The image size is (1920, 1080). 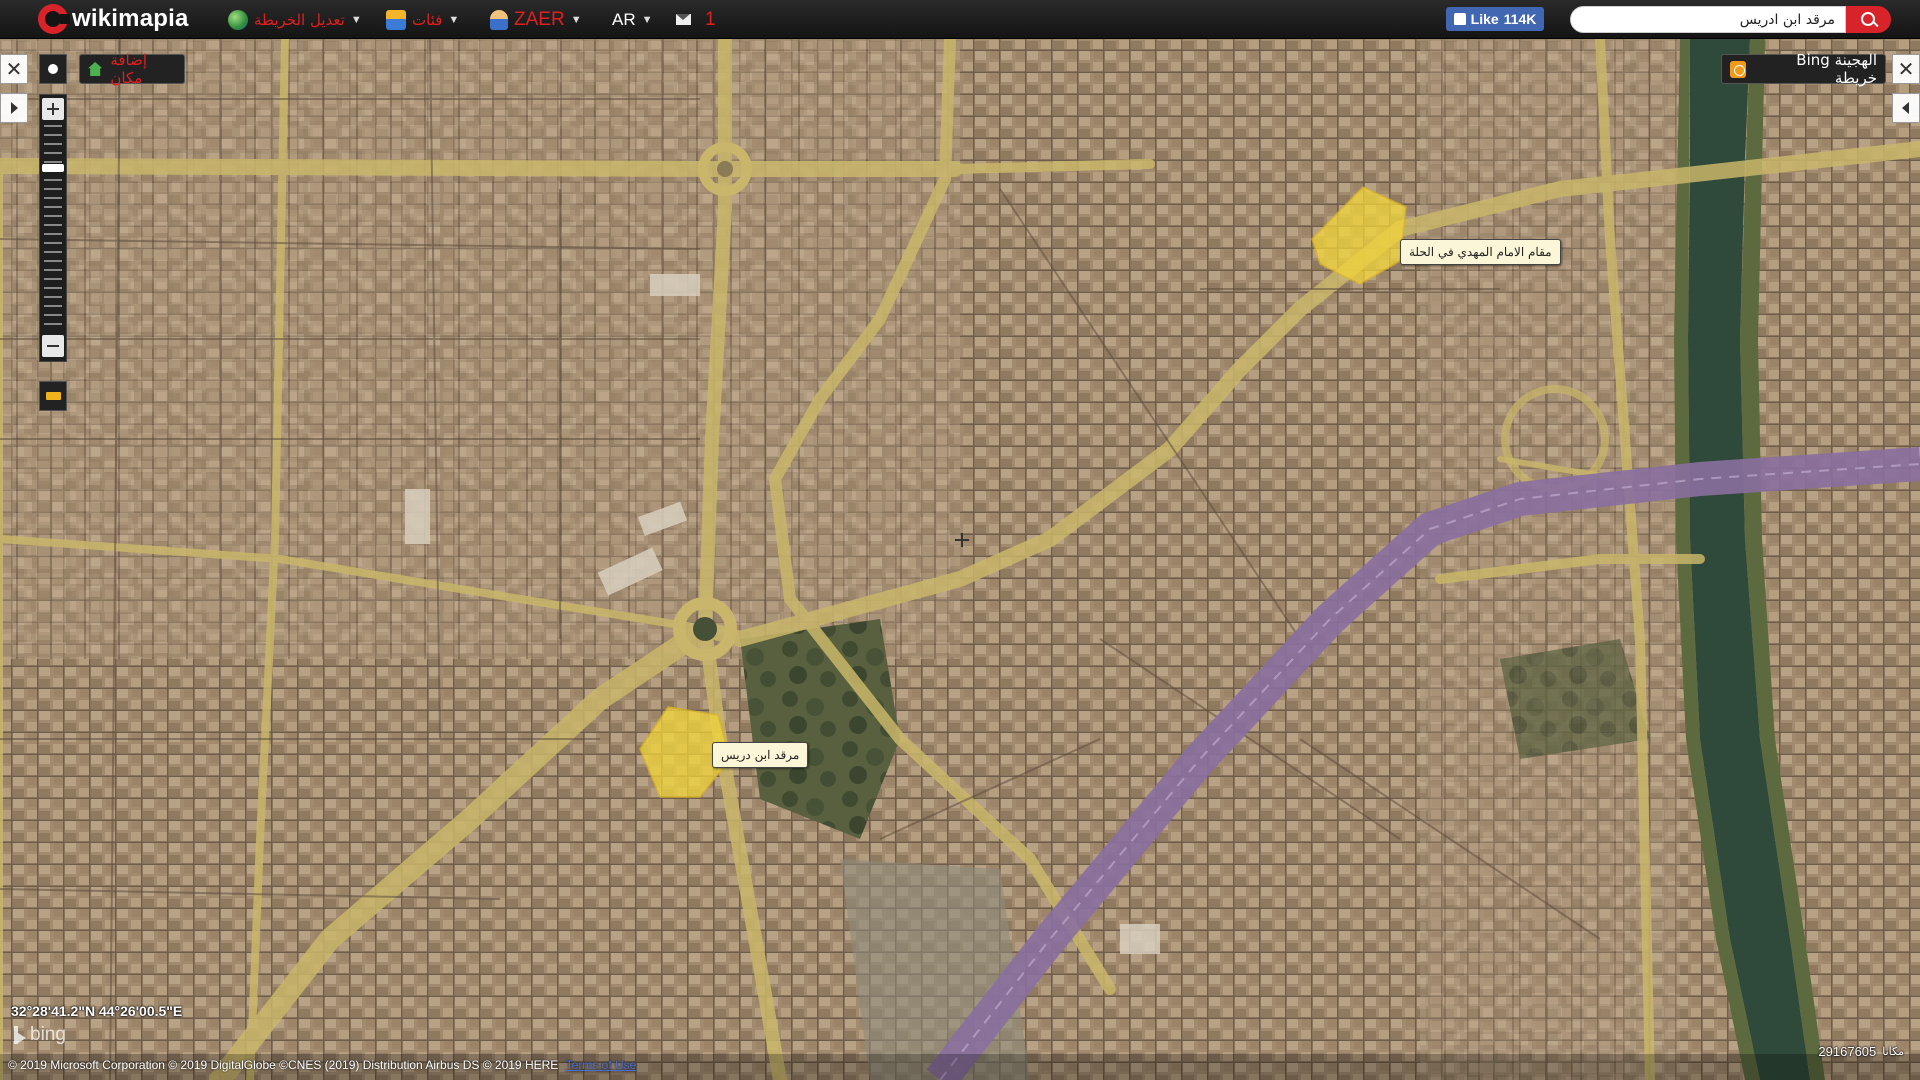 I want to click on language-menu: AR ▼, so click(x=632, y=19).